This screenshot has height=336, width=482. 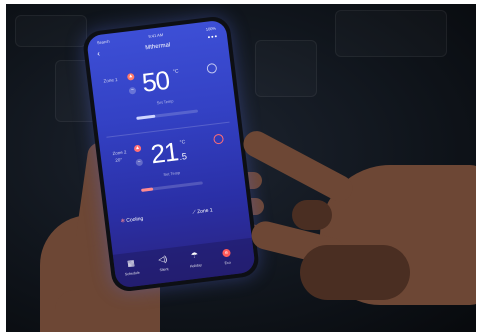 What do you see at coordinates (172, 174) in the screenshot?
I see `zone2-set-temp-label: Set Temp` at bounding box center [172, 174].